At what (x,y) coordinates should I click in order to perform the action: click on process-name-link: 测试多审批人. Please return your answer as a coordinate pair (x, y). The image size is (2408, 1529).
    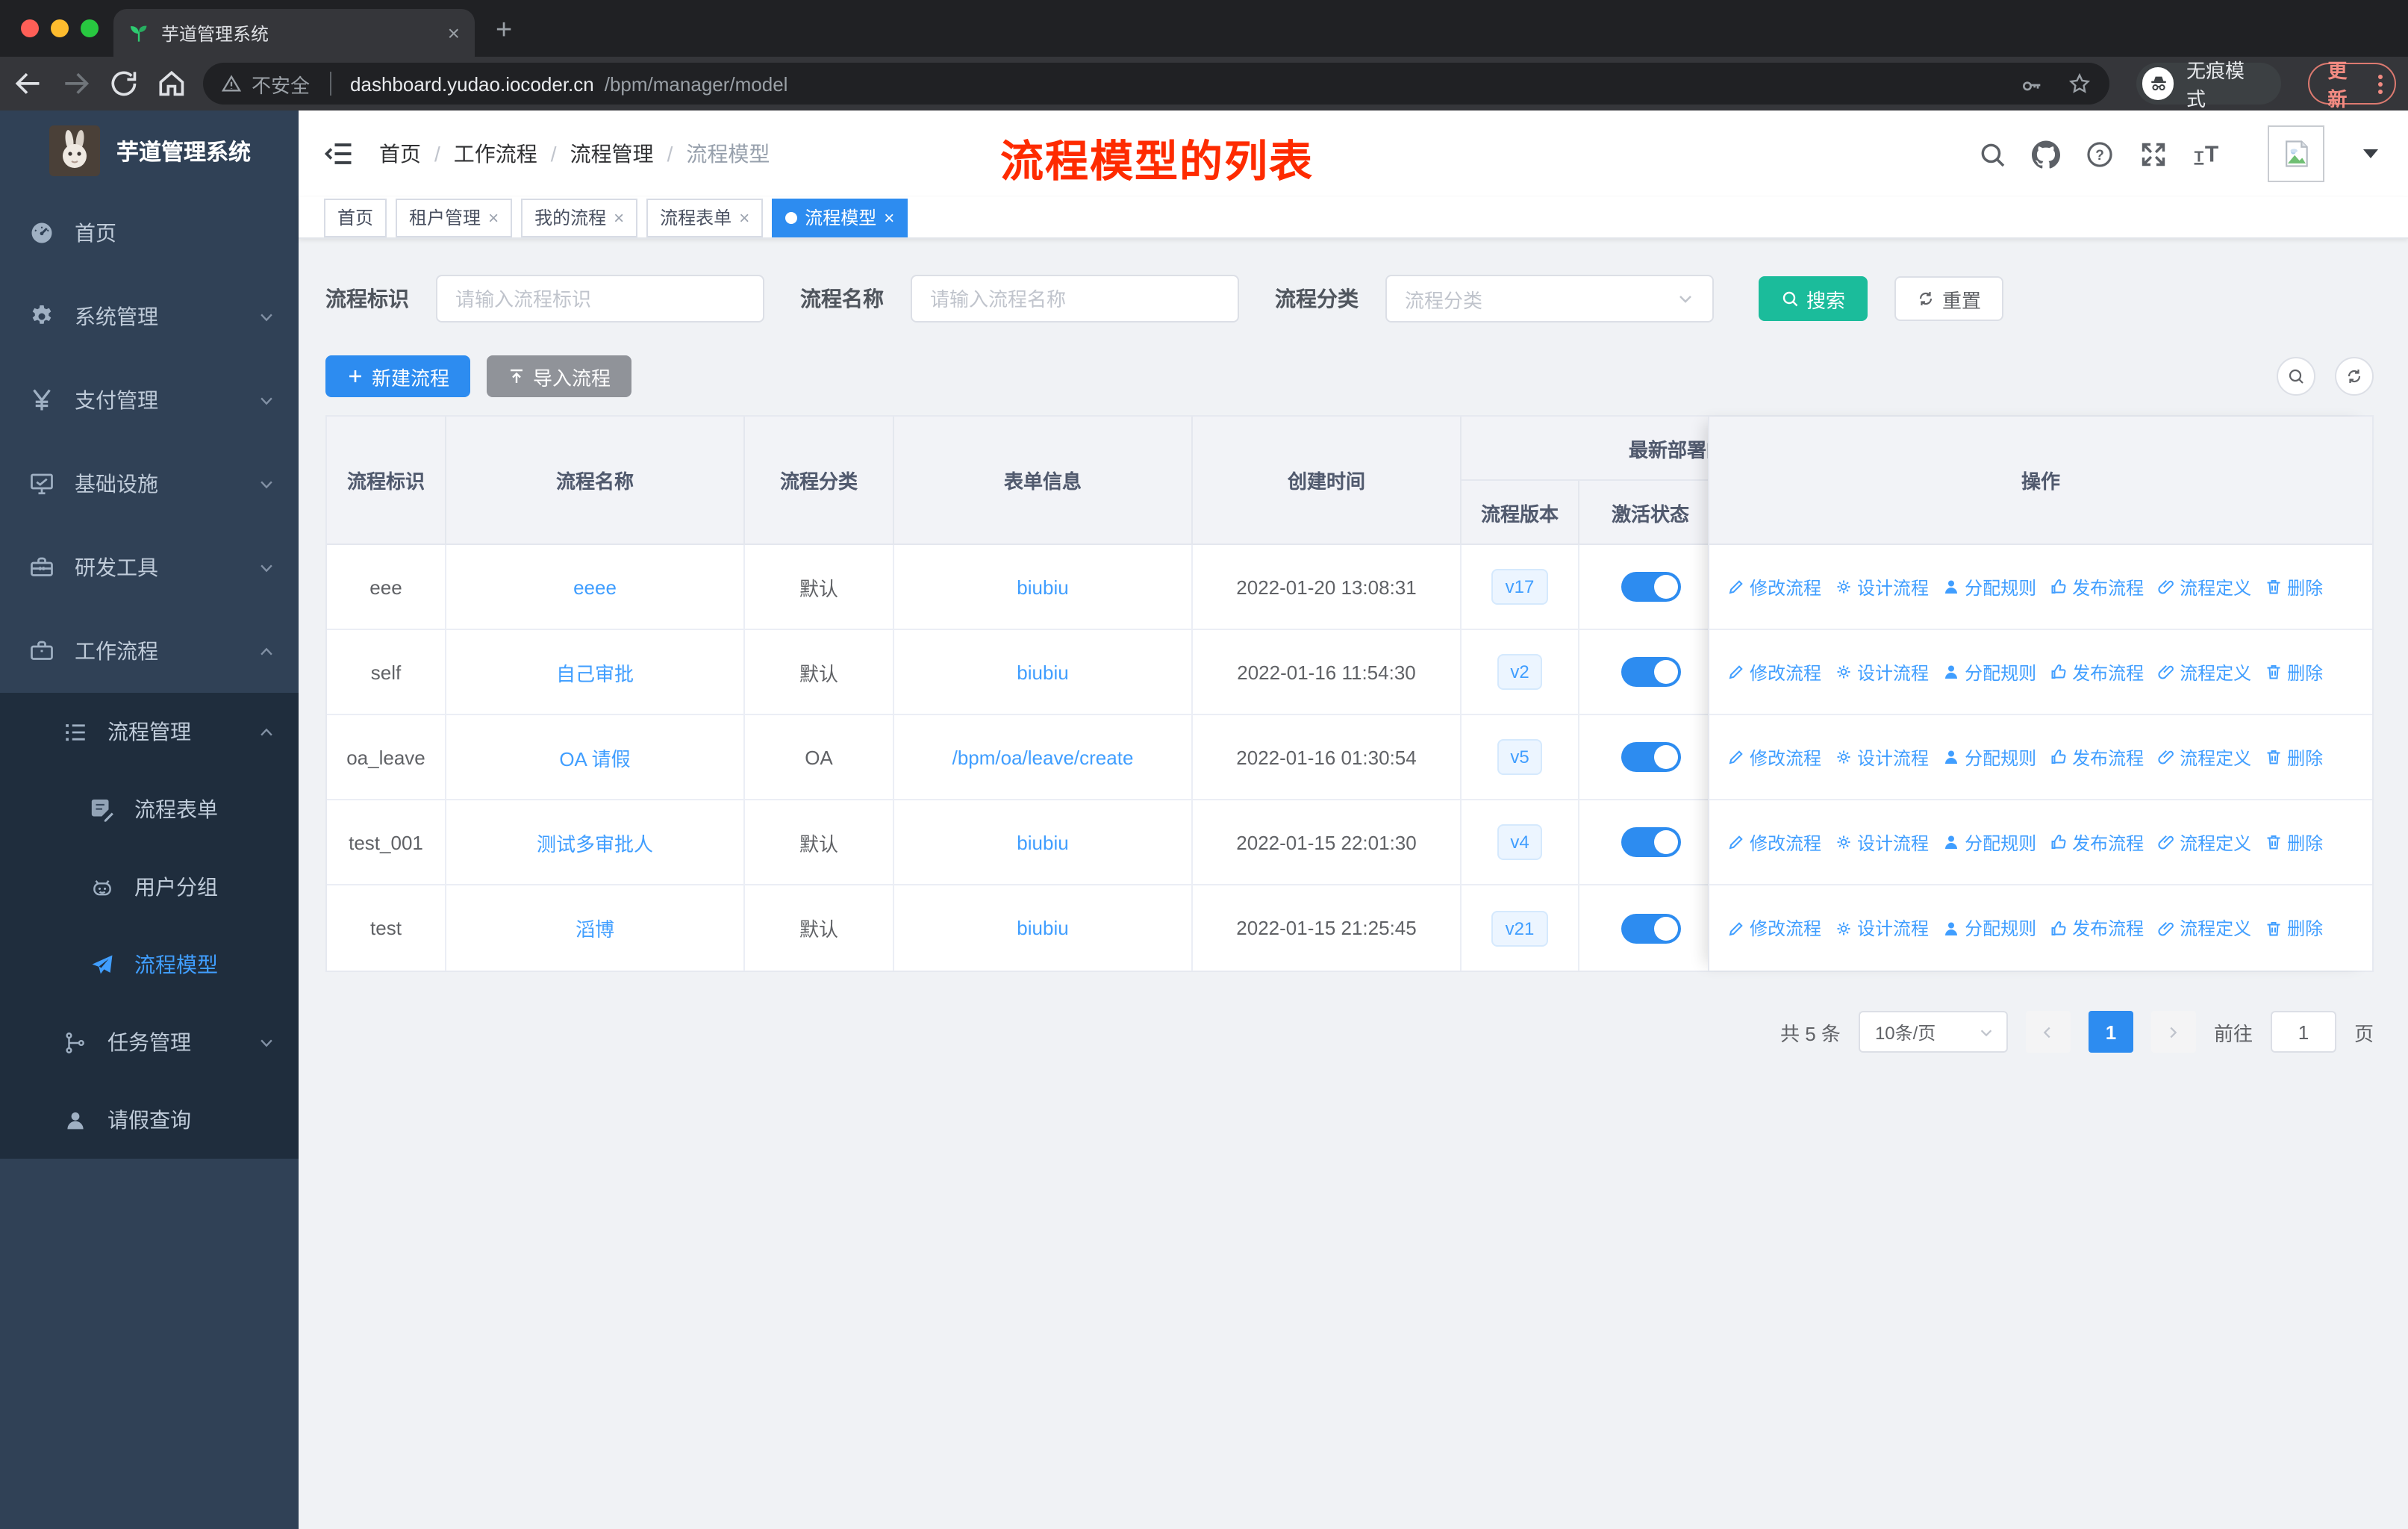
    Looking at the image, I should click on (595, 842).